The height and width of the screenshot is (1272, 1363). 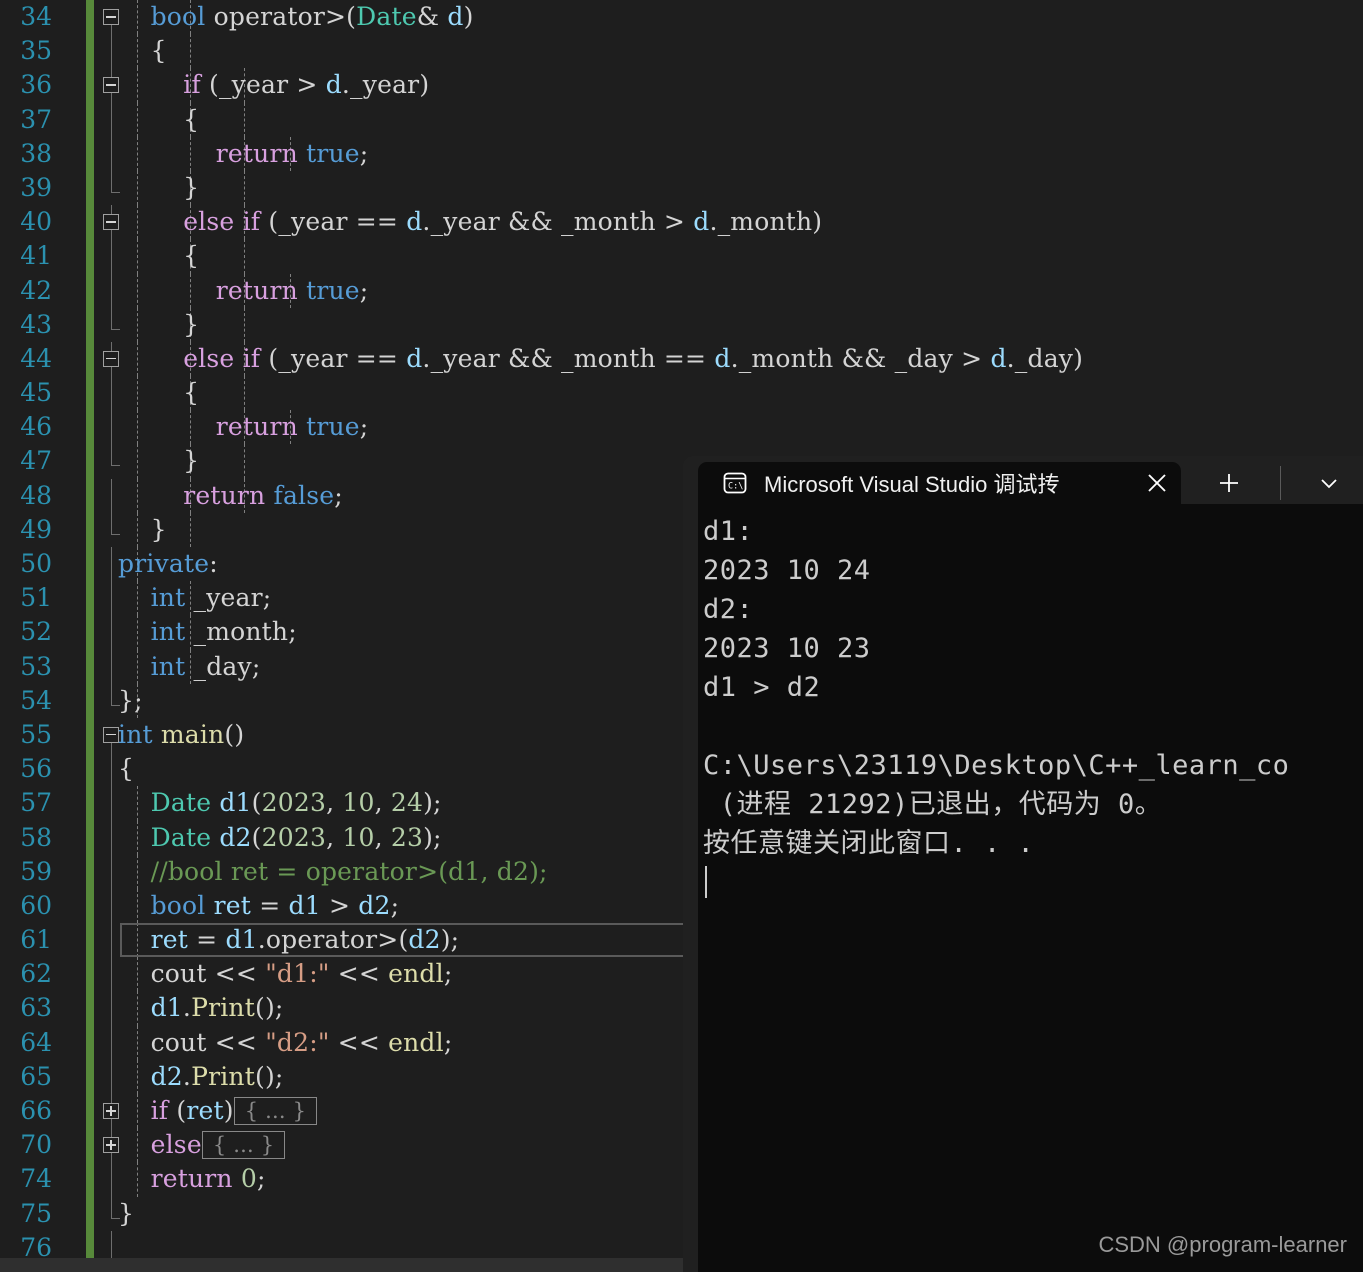 What do you see at coordinates (681, 119) in the screenshot?
I see `code-line: 37 {` at bounding box center [681, 119].